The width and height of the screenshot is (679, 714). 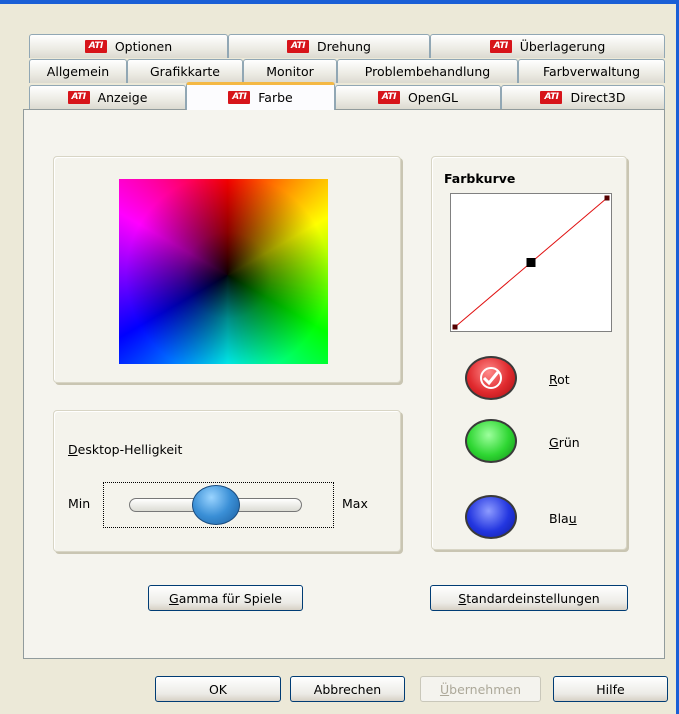 I want to click on tab-allgemein: Allgemein, so click(x=78, y=71).